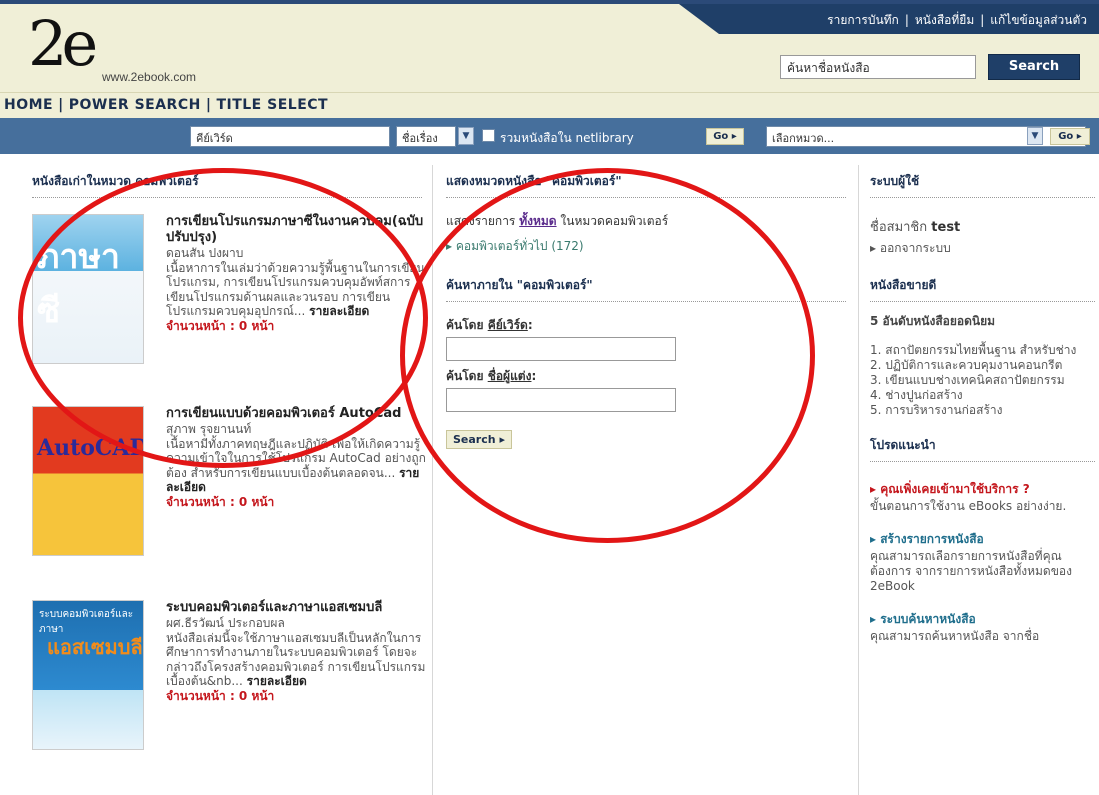 The height and width of the screenshot is (795, 1099). What do you see at coordinates (135, 105) in the screenshot?
I see `nav-power-search: POWER SEARCH` at bounding box center [135, 105].